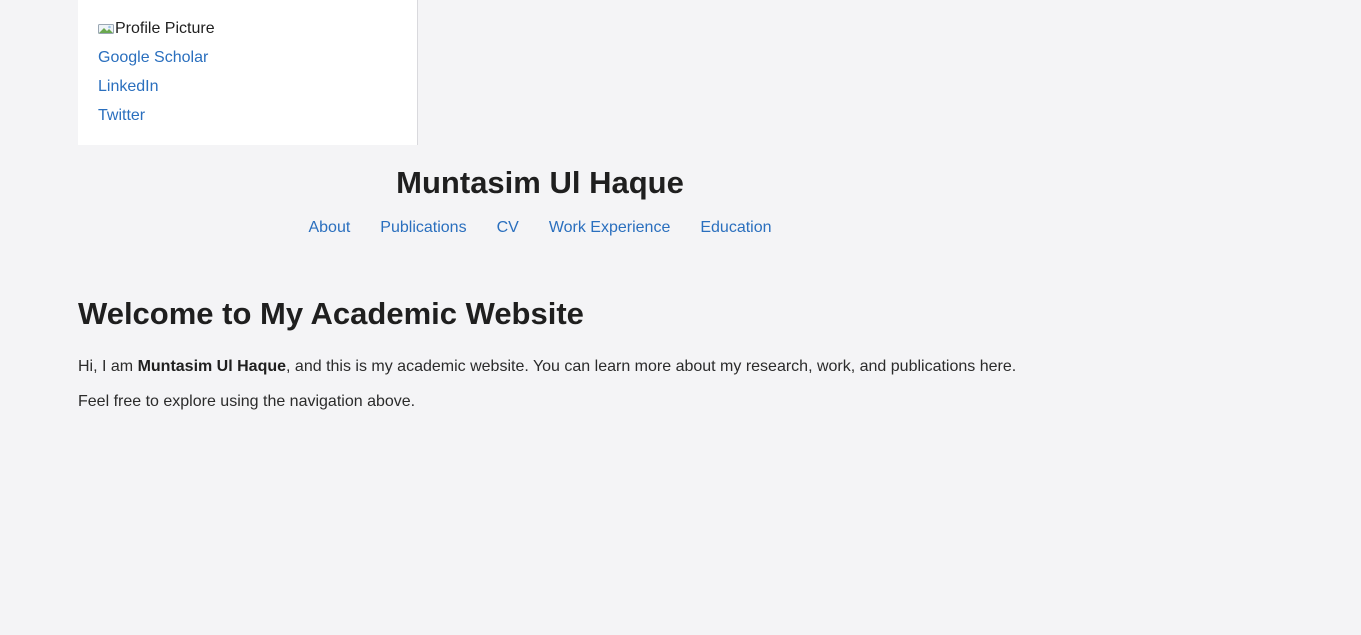  What do you see at coordinates (508, 228) in the screenshot?
I see `nav-cv: CV` at bounding box center [508, 228].